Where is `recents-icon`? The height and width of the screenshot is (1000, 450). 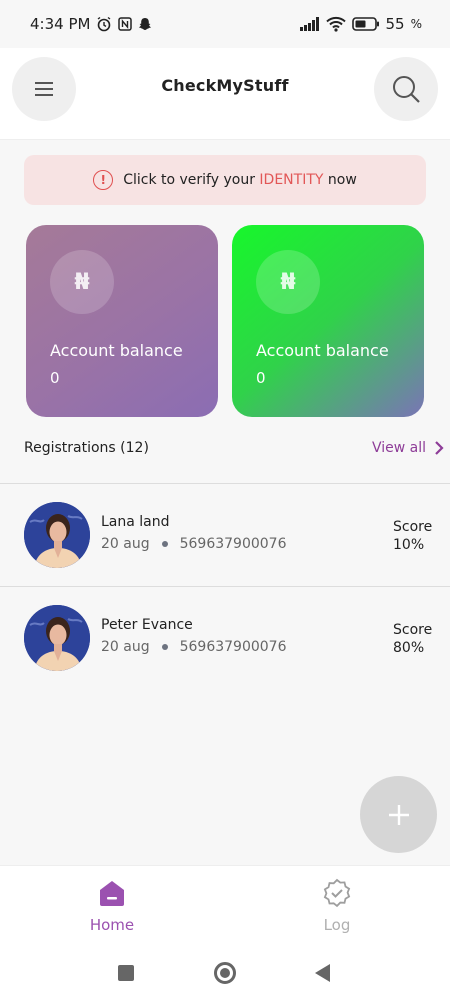
recents-icon is located at coordinates (126, 973).